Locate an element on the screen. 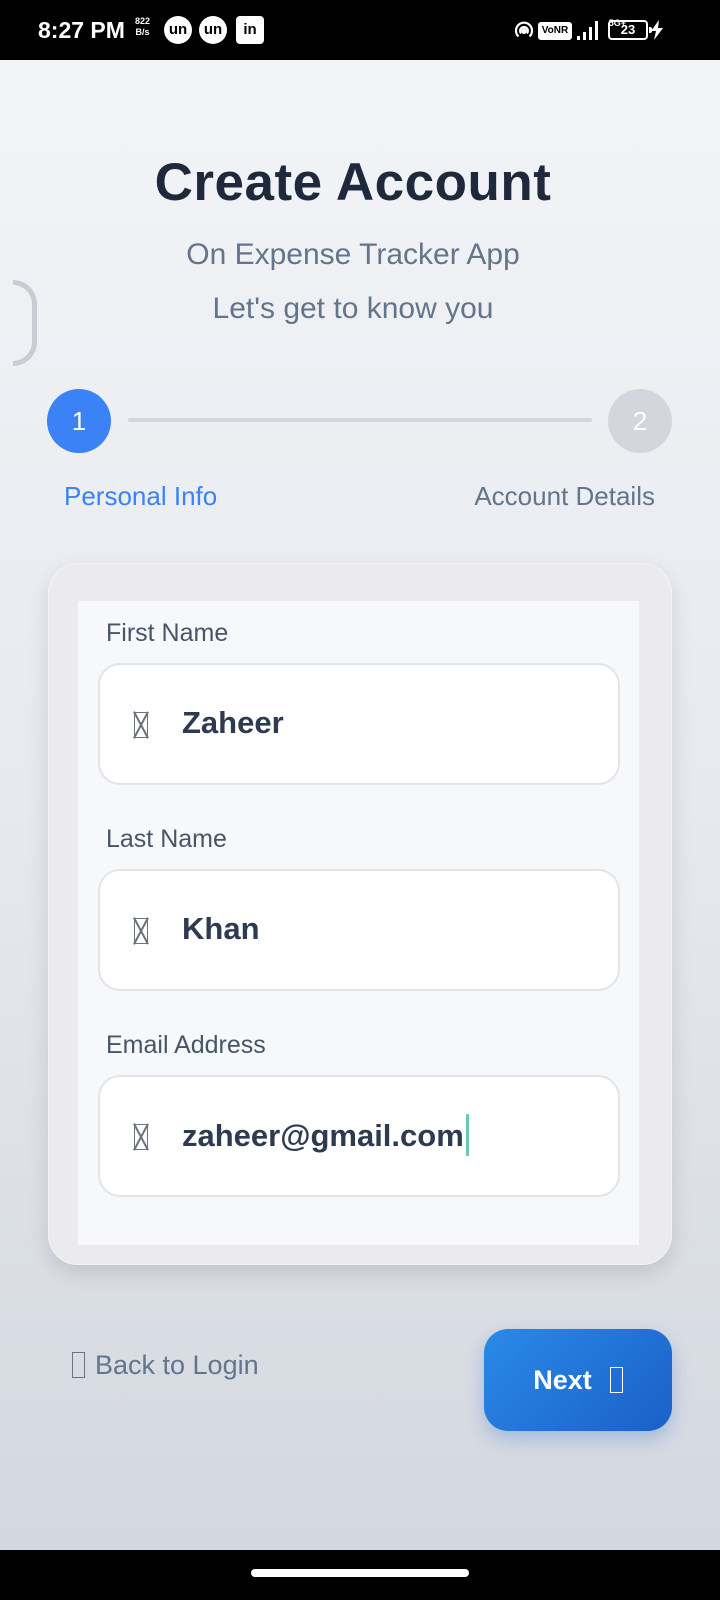  arrow-right-icon is located at coordinates (616, 1379).